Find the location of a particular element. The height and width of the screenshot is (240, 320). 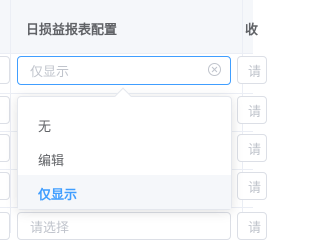

select-placeholder: 仅显示 is located at coordinates (50, 72).